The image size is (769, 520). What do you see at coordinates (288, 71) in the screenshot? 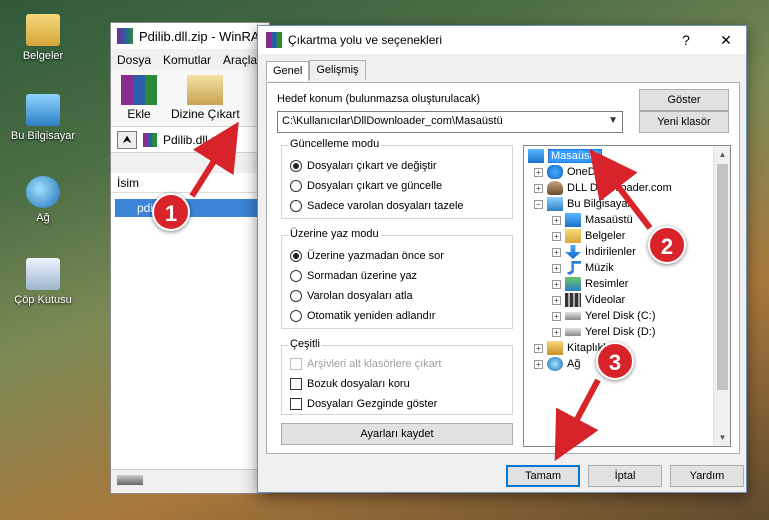
I see `tab-general: Genel` at bounding box center [288, 71].